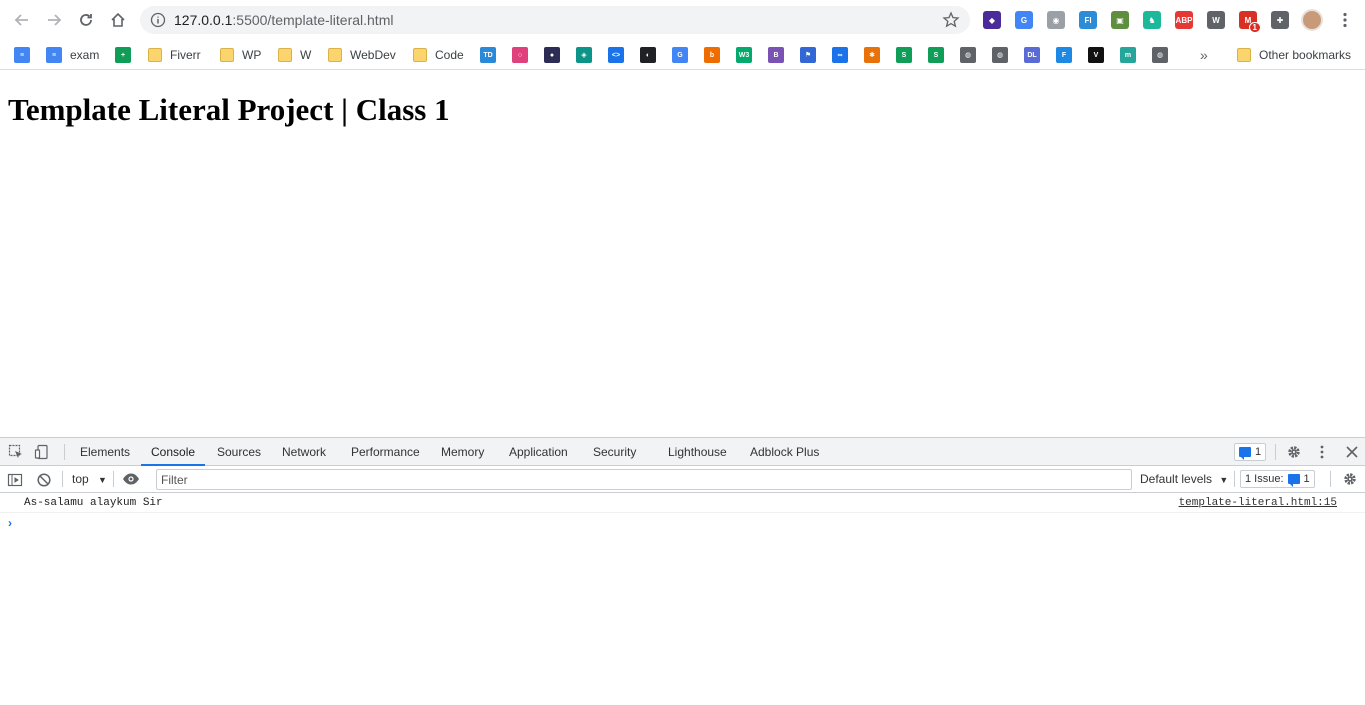 This screenshot has width=1365, height=705. I want to click on bookmark-docs: ≡, so click(22, 55).